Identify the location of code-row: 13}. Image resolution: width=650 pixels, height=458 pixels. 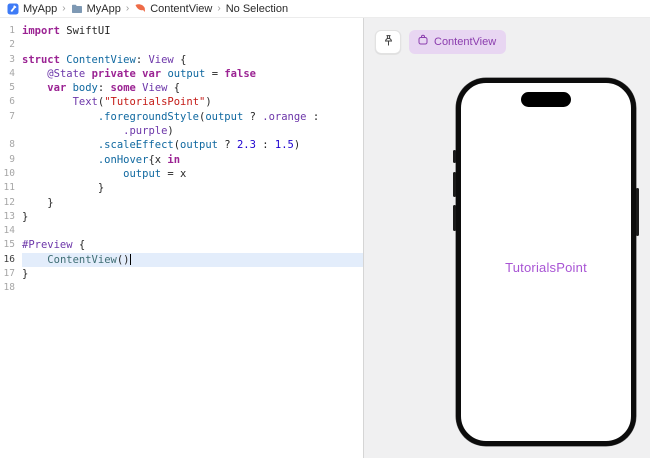
(181, 217).